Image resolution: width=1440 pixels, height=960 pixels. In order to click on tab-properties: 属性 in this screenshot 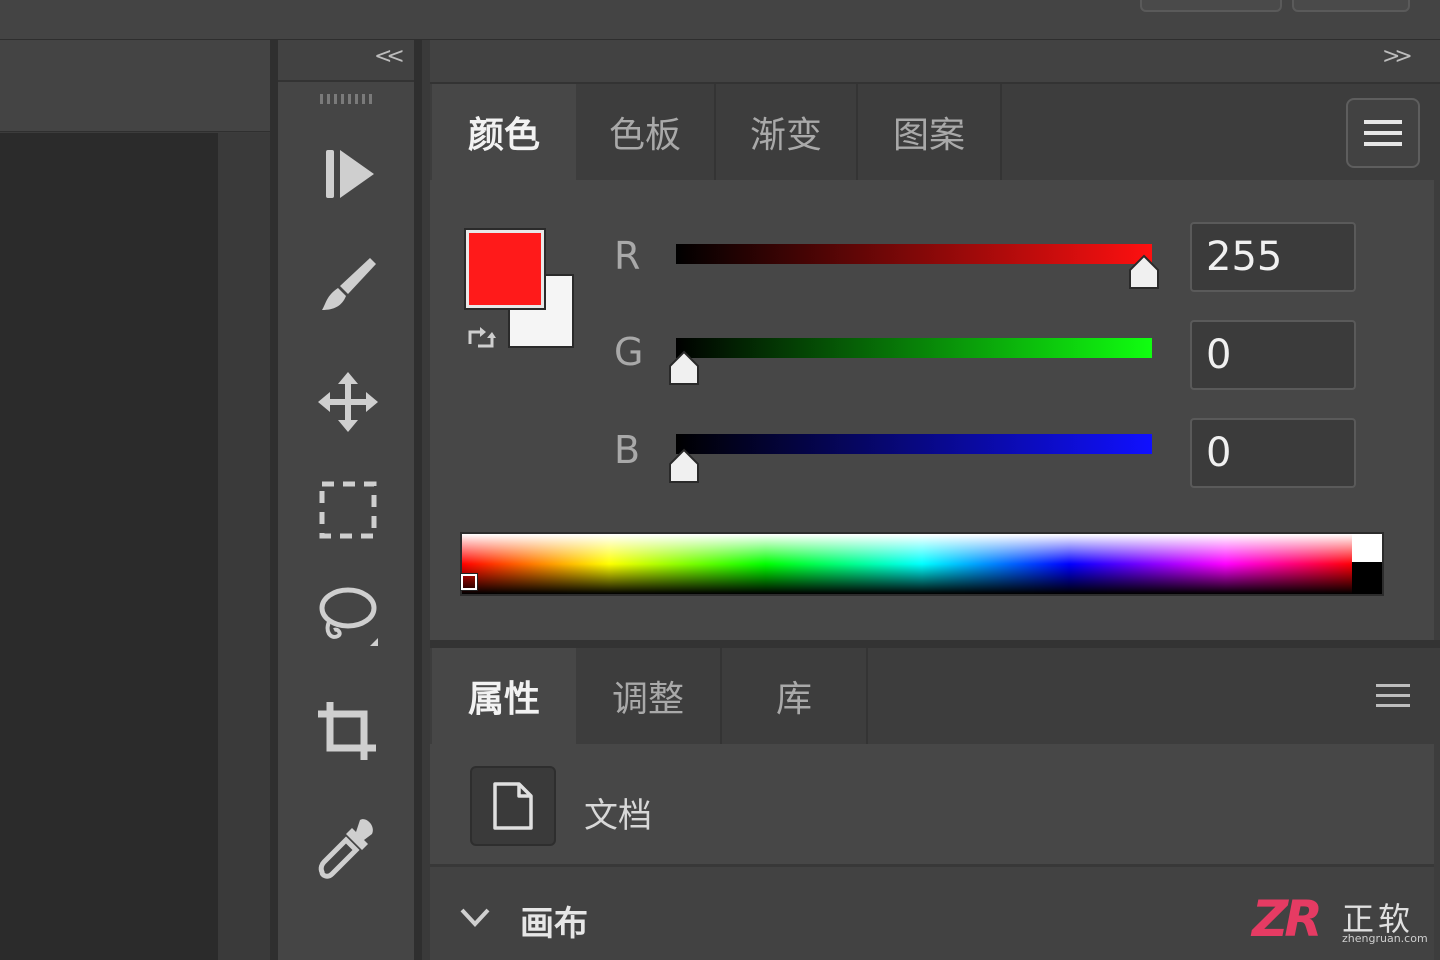, I will do `click(504, 696)`.